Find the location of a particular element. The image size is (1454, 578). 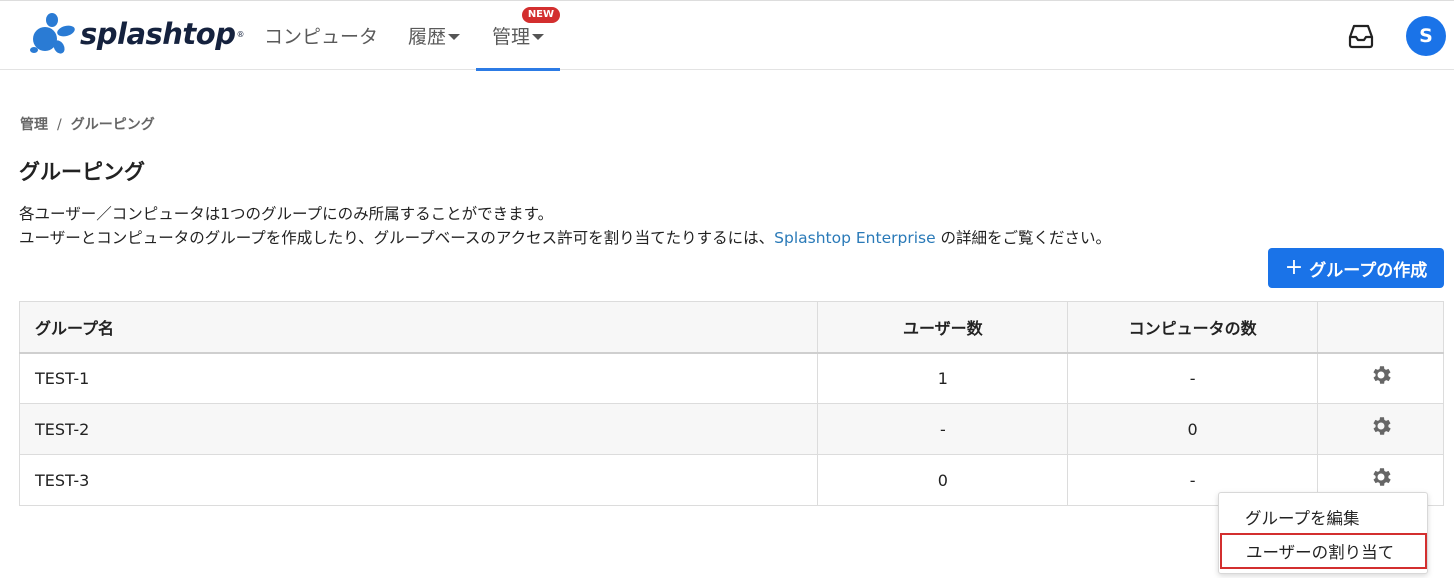

description-suffix: の詳細をご覧ください。 is located at coordinates (1023, 238).